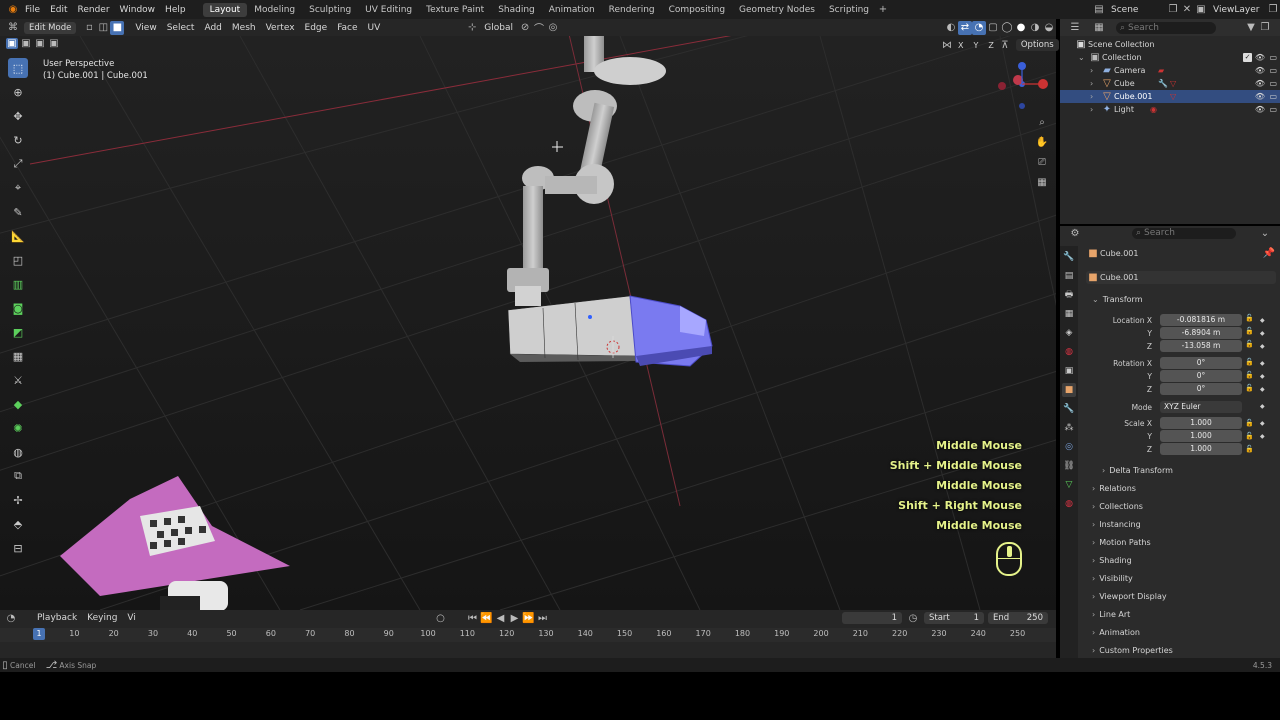 The height and width of the screenshot is (720, 1280). Describe the element at coordinates (1069, 466) in the screenshot. I see `constraints-tab-icon: ⛓` at that location.